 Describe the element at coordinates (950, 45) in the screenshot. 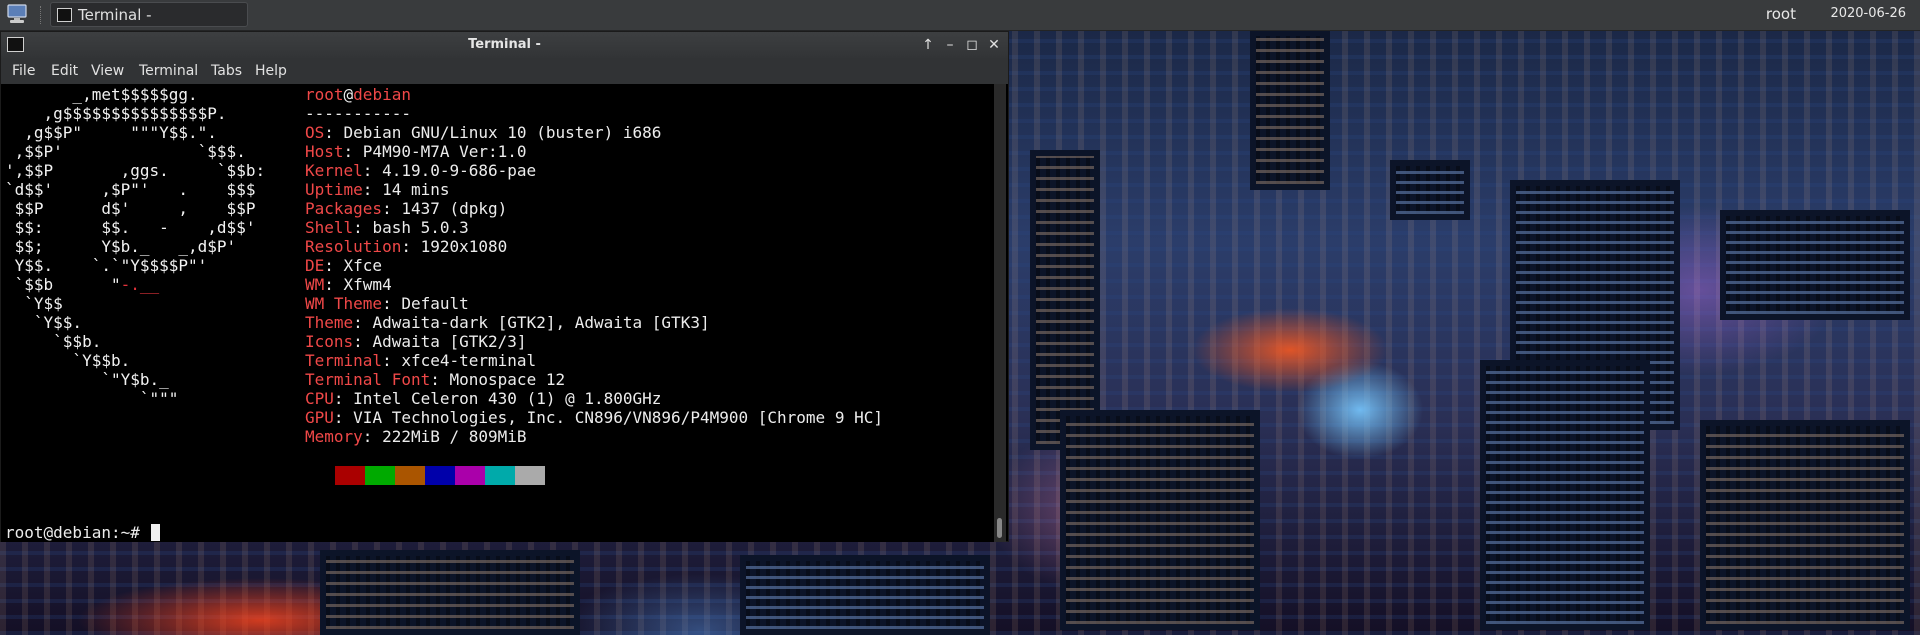

I see `minimize-icon: –` at that location.